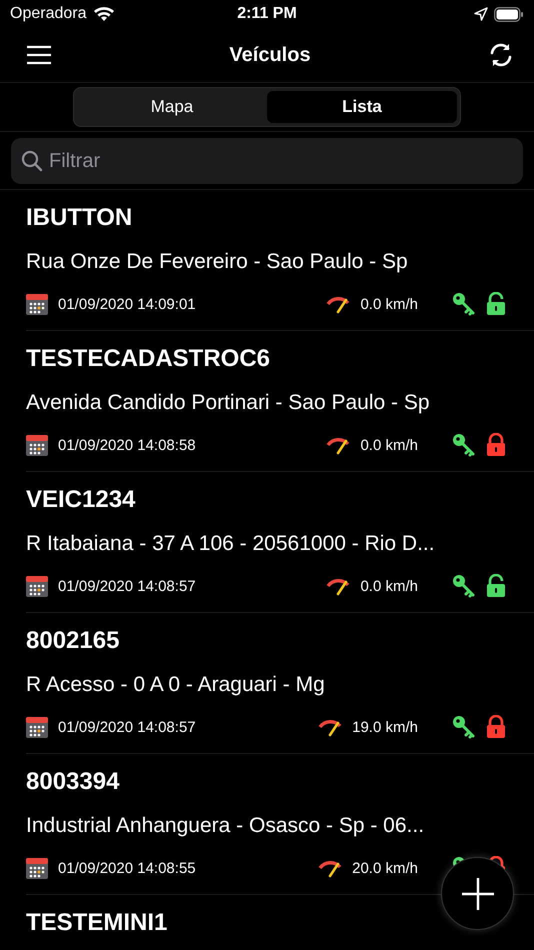 This screenshot has width=534, height=950. What do you see at coordinates (267, 14) in the screenshot?
I see `status-time: 2:11 PM` at bounding box center [267, 14].